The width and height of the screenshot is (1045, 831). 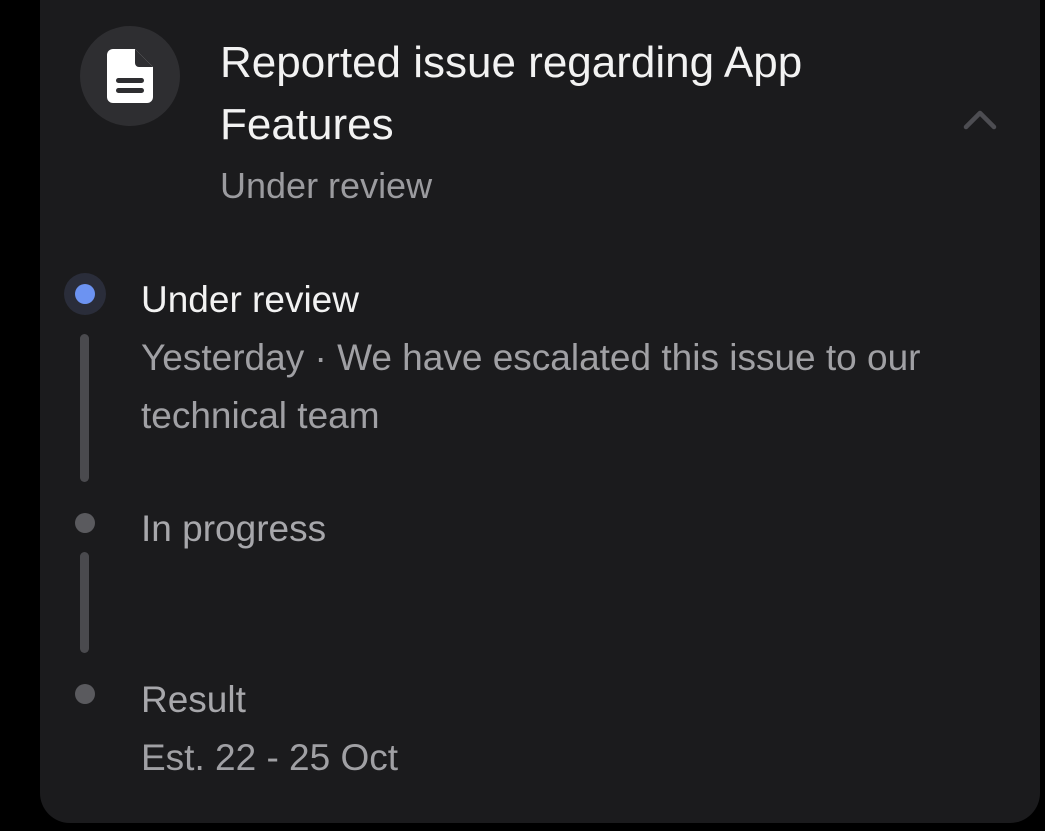 I want to click on timeline-dot-active, so click(x=85, y=294).